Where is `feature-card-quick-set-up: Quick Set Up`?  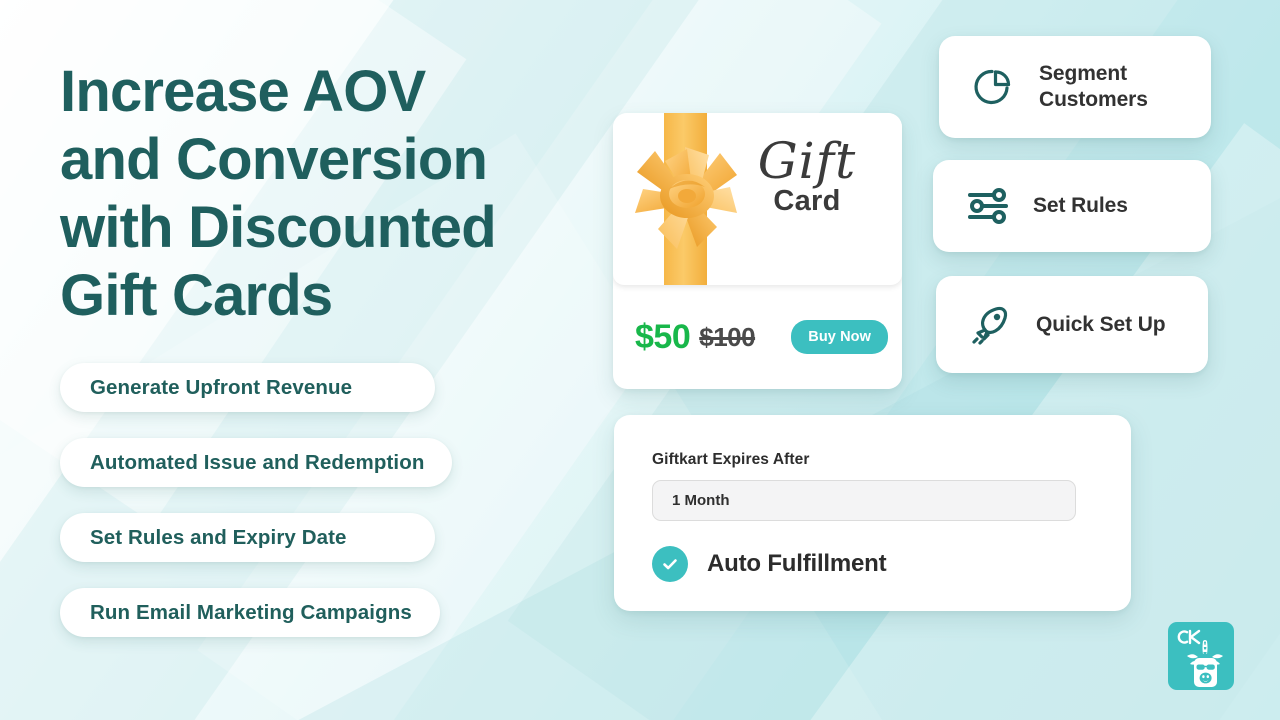
feature-card-quick-set-up: Quick Set Up is located at coordinates (1072, 324).